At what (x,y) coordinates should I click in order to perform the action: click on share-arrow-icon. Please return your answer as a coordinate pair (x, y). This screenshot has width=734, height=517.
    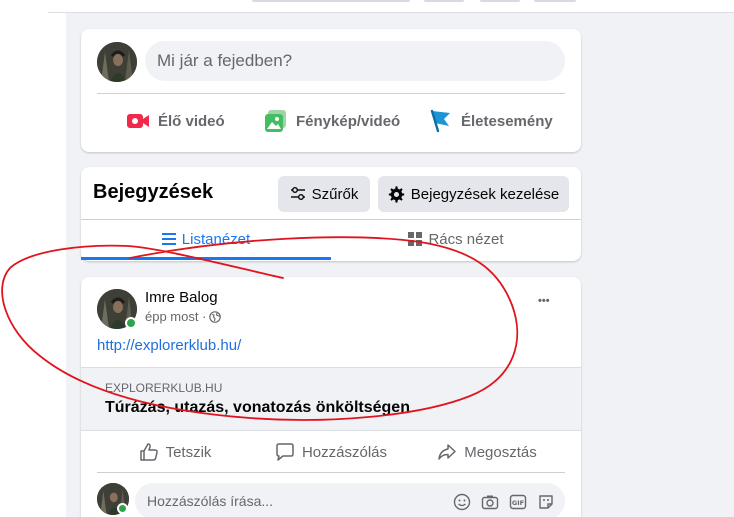
    Looking at the image, I should click on (447, 452).